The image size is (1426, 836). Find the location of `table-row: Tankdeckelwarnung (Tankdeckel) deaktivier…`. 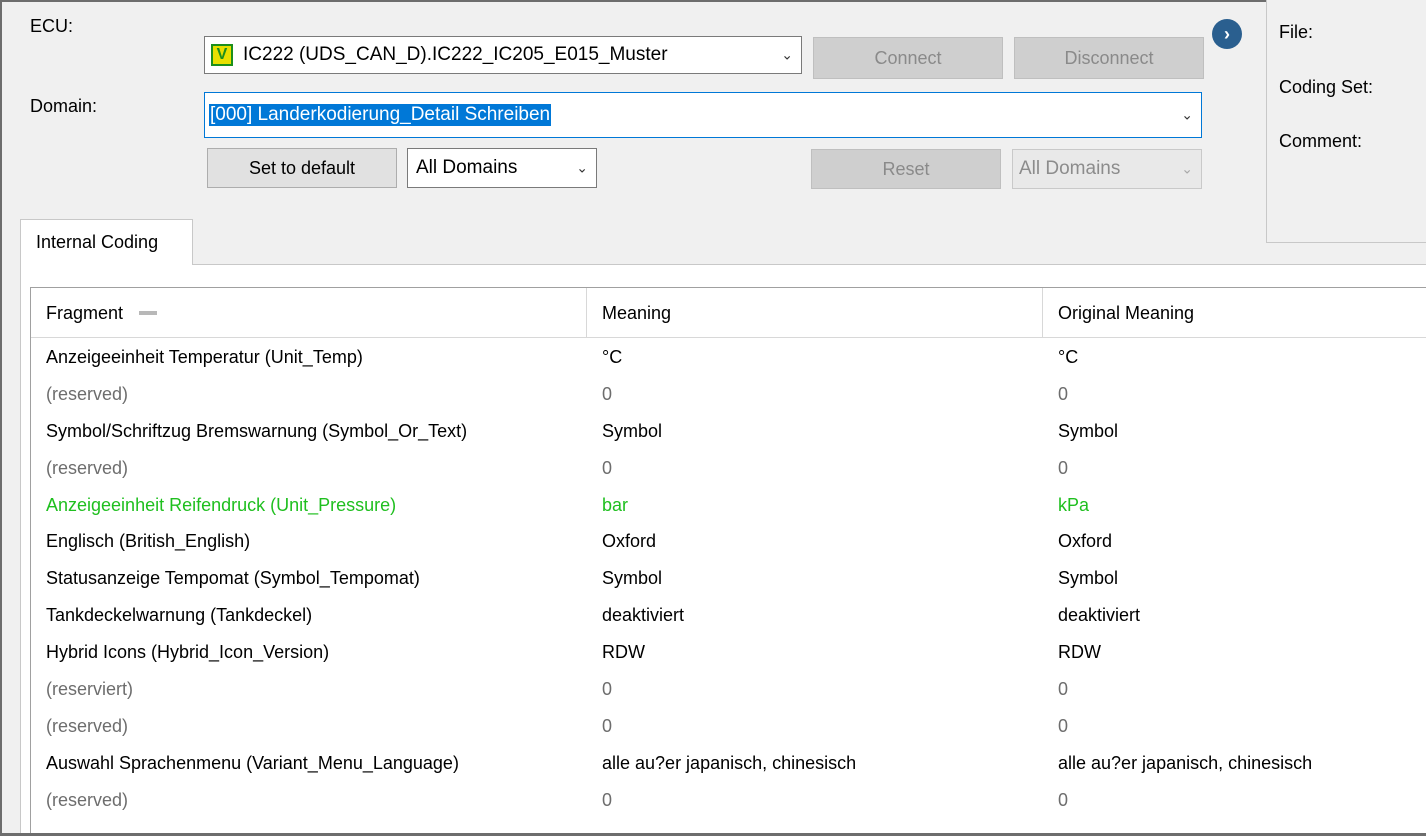

table-row: Tankdeckelwarnung (Tankdeckel) deaktivier… is located at coordinates (728, 615).